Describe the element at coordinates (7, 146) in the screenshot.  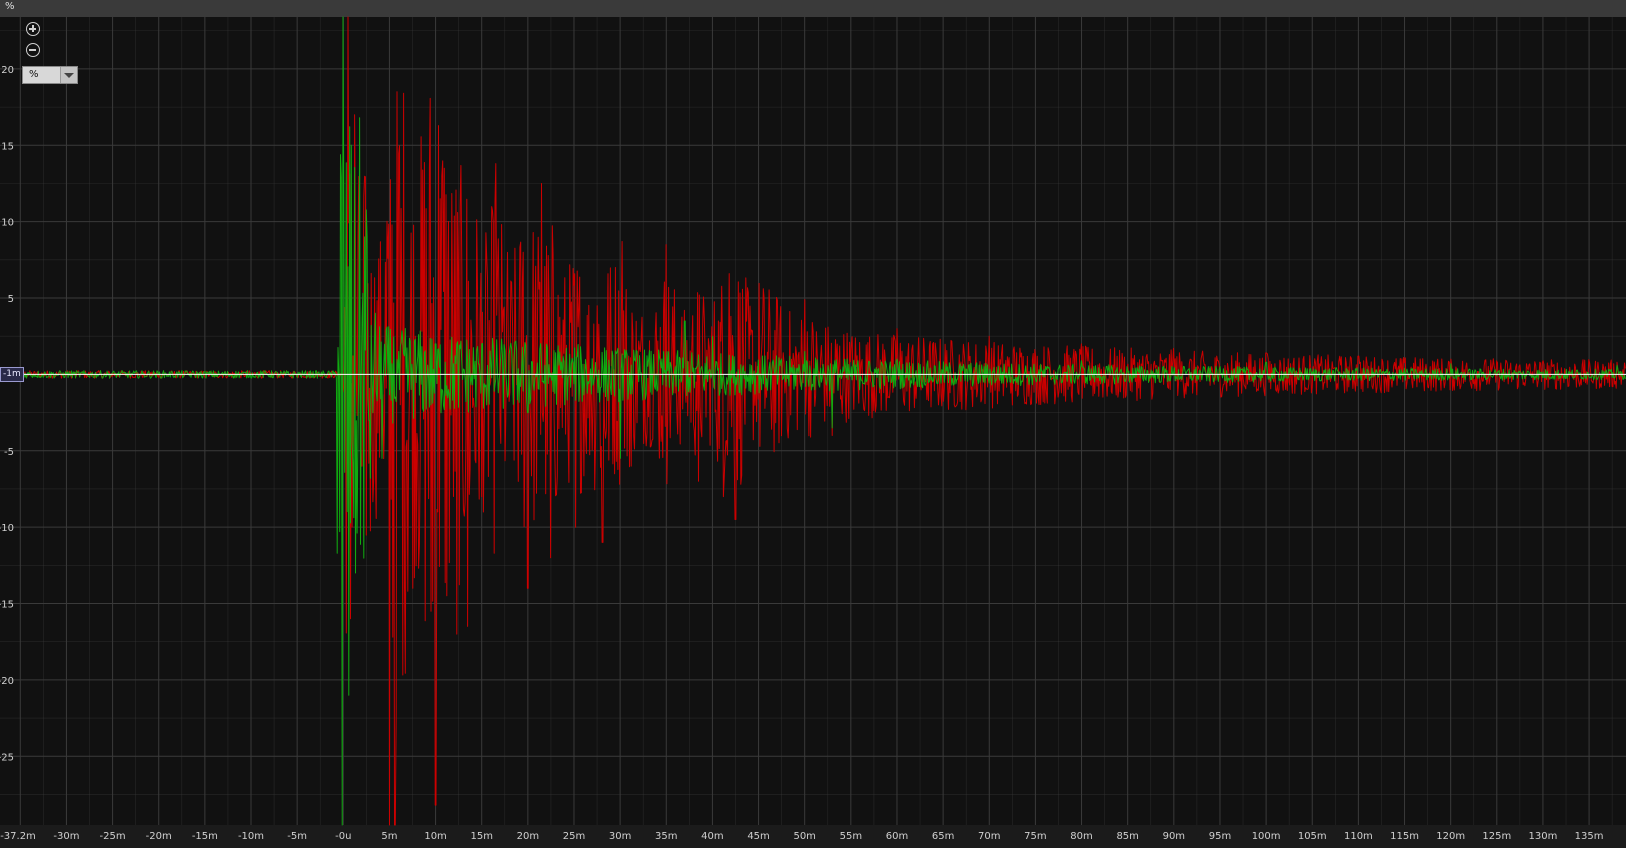
I see `y-tick-label: 15` at that location.